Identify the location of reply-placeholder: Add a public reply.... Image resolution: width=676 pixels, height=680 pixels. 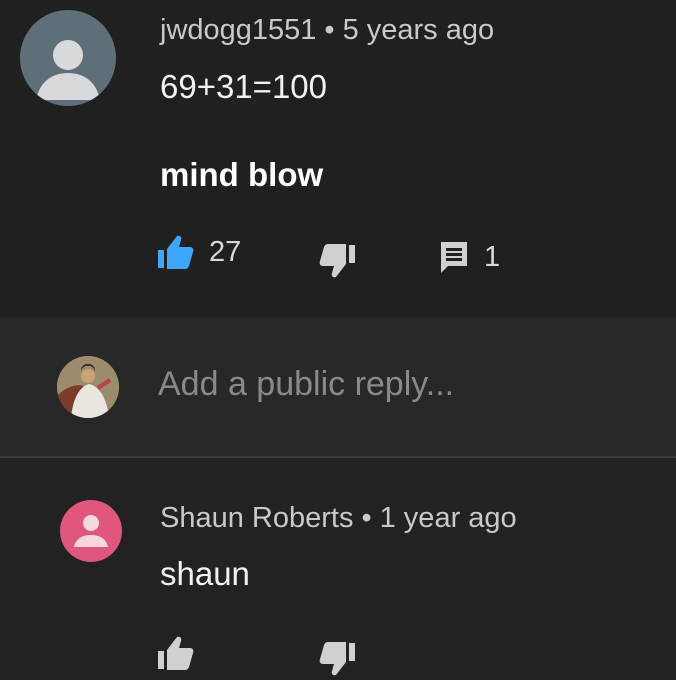
(306, 384).